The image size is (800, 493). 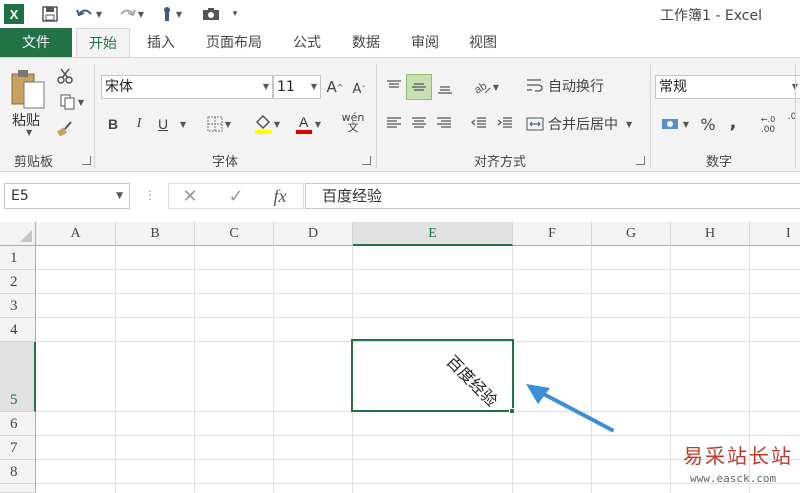 What do you see at coordinates (18, 448) in the screenshot?
I see `row-header-7: 7` at bounding box center [18, 448].